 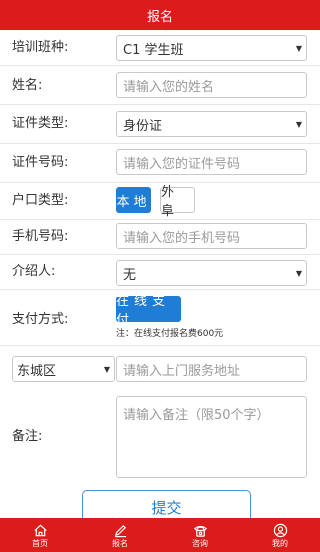 I want to click on payment-note: 注：在线支付报名费600元, so click(x=170, y=334).